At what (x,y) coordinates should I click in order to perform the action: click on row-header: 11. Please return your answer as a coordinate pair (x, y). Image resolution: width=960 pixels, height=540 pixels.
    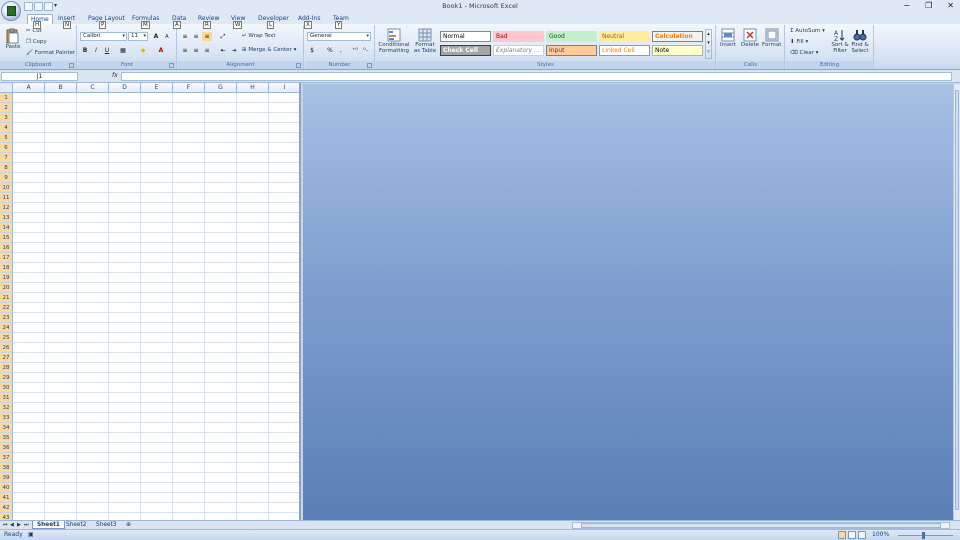
    Looking at the image, I should click on (6, 198).